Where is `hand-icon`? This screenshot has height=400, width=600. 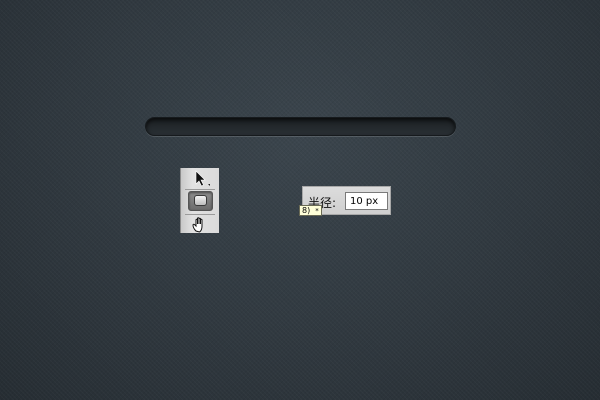 hand-icon is located at coordinates (200, 224).